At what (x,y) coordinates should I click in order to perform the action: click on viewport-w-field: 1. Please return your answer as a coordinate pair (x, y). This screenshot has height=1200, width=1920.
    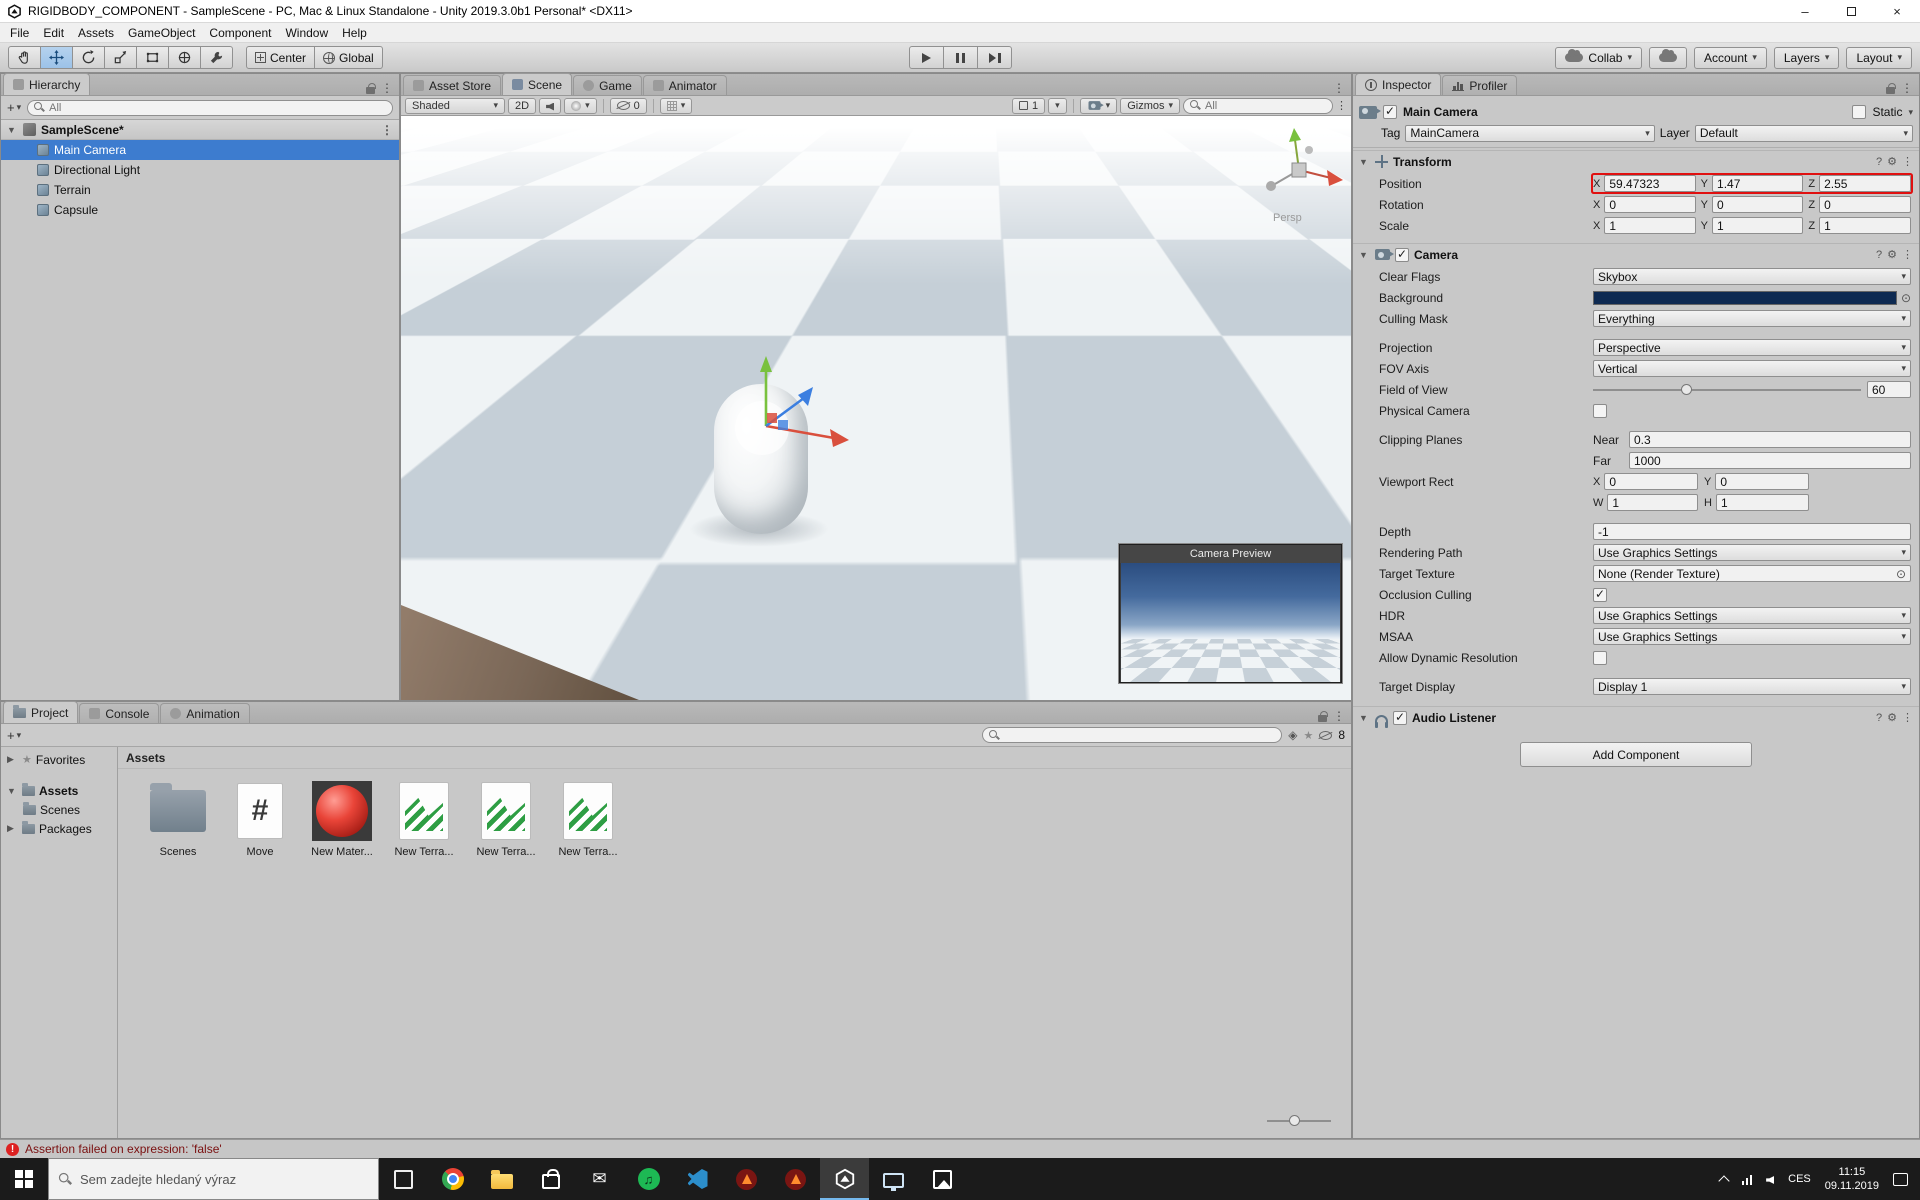
    Looking at the image, I should click on (1652, 502).